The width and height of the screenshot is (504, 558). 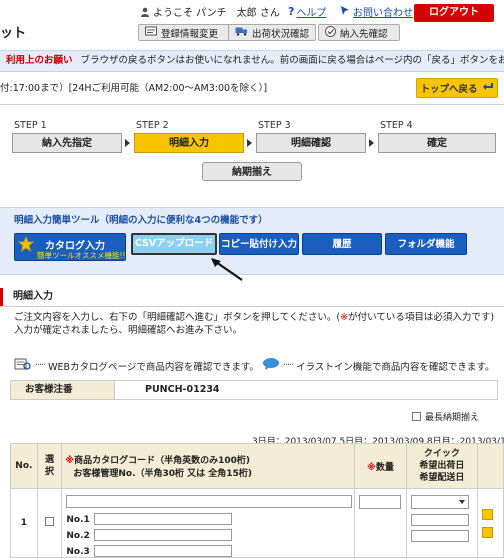 I want to click on web-catalog-text: WEBカタログページで商品内容を確認できます。, so click(x=153, y=367).